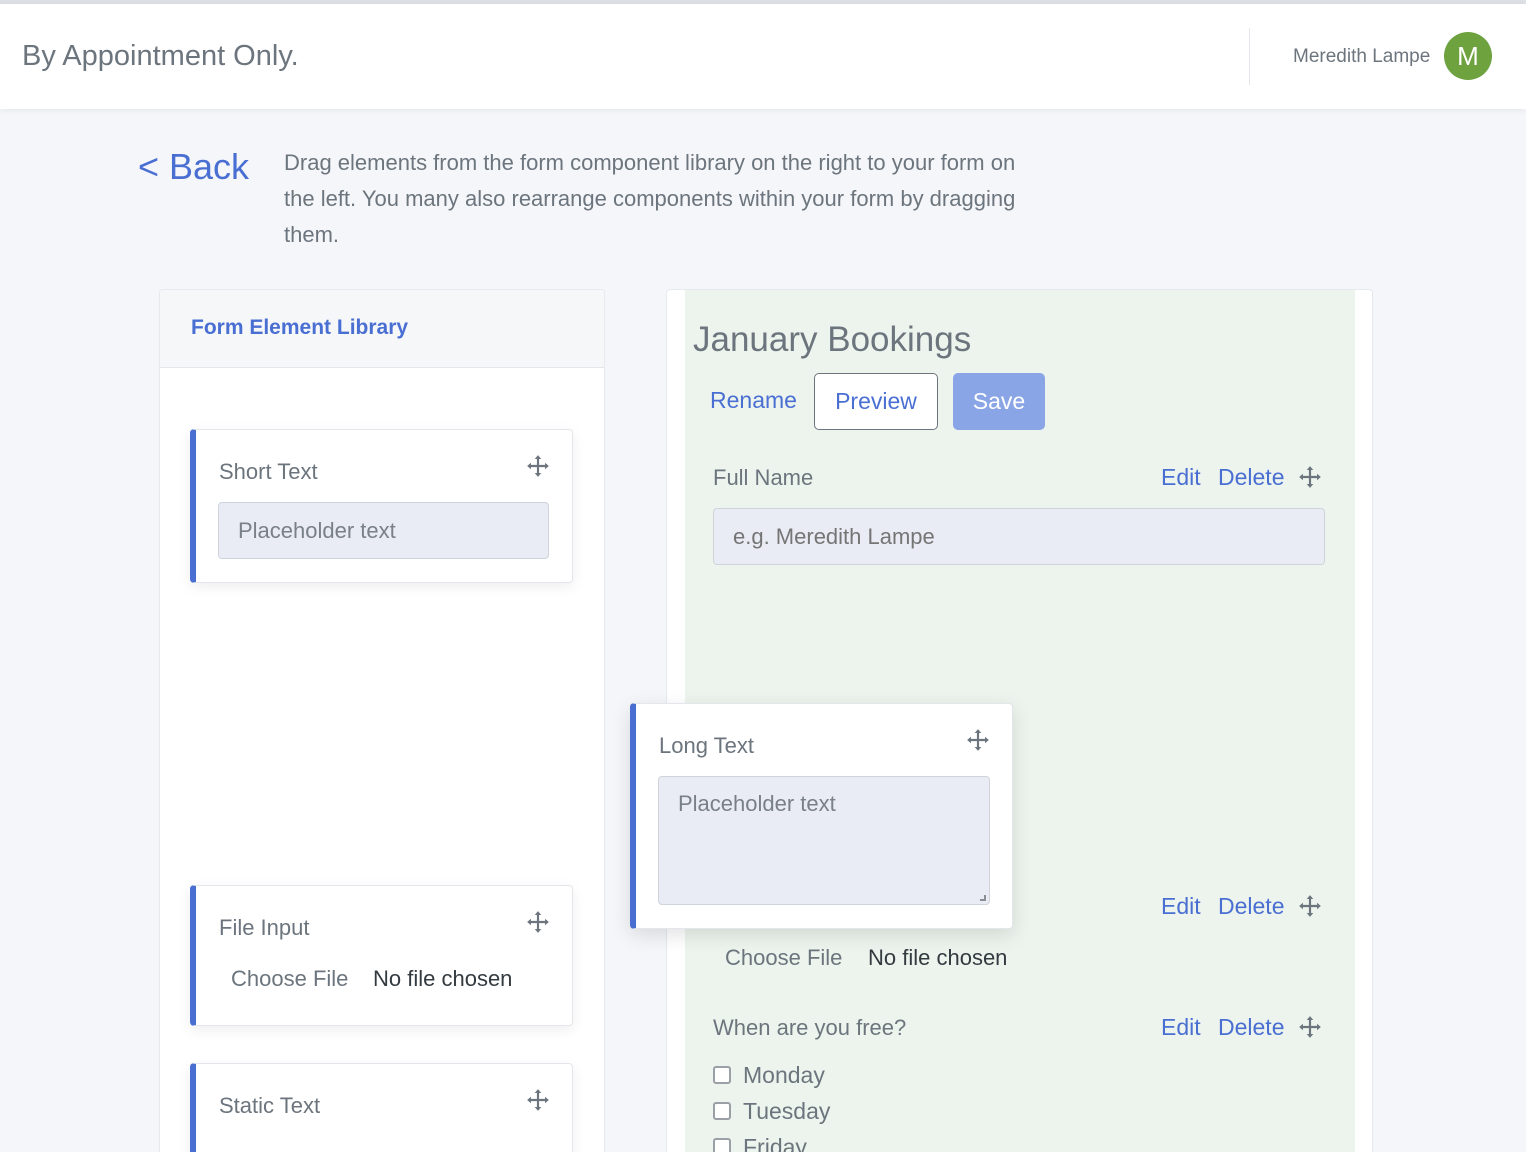 The width and height of the screenshot is (1526, 1152). I want to click on library-item-title: Long Text, so click(707, 745).